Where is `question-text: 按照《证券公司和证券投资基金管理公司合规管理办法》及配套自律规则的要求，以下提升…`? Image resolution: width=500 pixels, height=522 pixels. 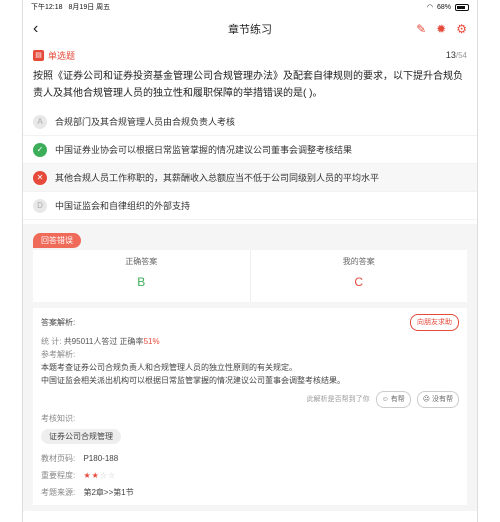
question-text: 按照《证券公司和证券投资基金管理公司合规管理办法》及配套自律规则的要求，以下提升… is located at coordinates (248, 85).